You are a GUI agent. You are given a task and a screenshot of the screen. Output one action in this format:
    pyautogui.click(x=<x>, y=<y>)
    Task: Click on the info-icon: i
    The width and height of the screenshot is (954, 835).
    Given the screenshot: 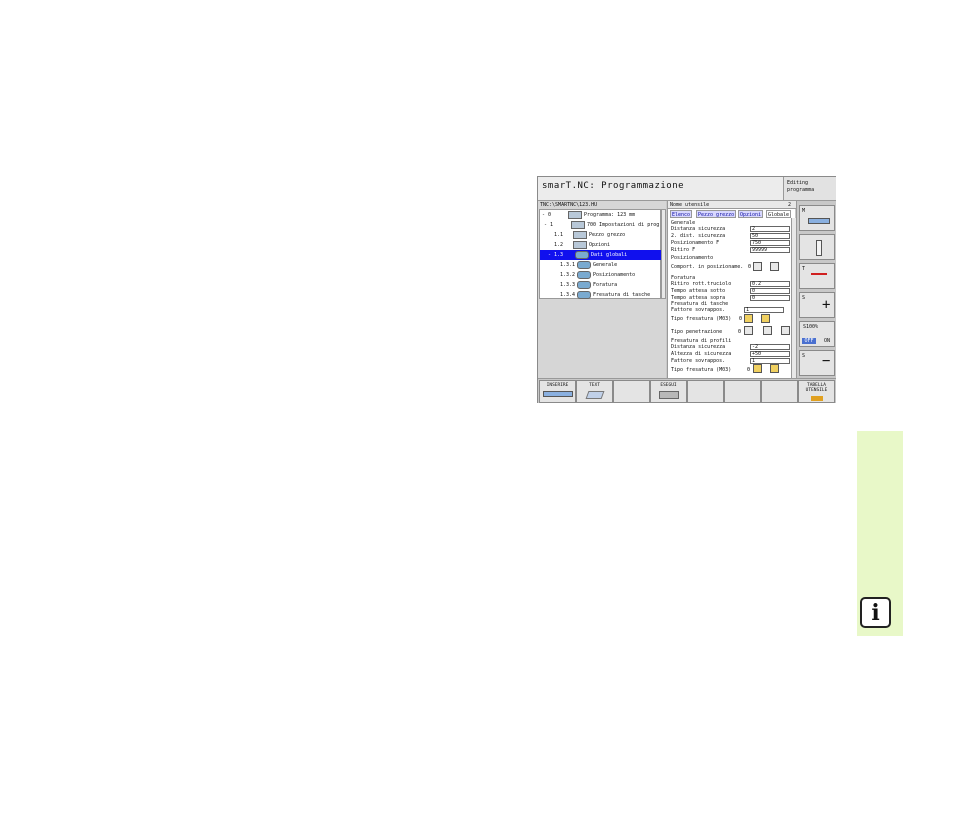 What is the action you would take?
    pyautogui.click(x=875, y=612)
    